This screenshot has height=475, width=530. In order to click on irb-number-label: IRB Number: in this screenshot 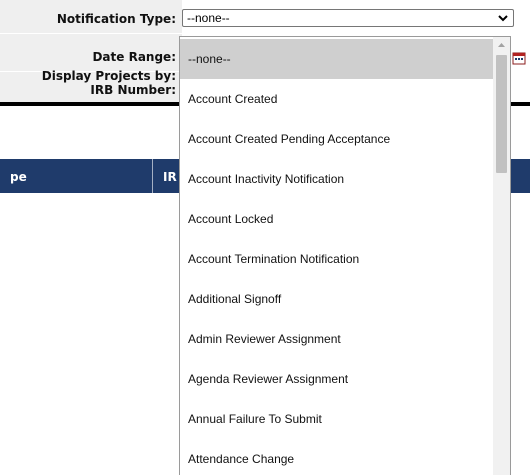, I will do `click(133, 90)`.